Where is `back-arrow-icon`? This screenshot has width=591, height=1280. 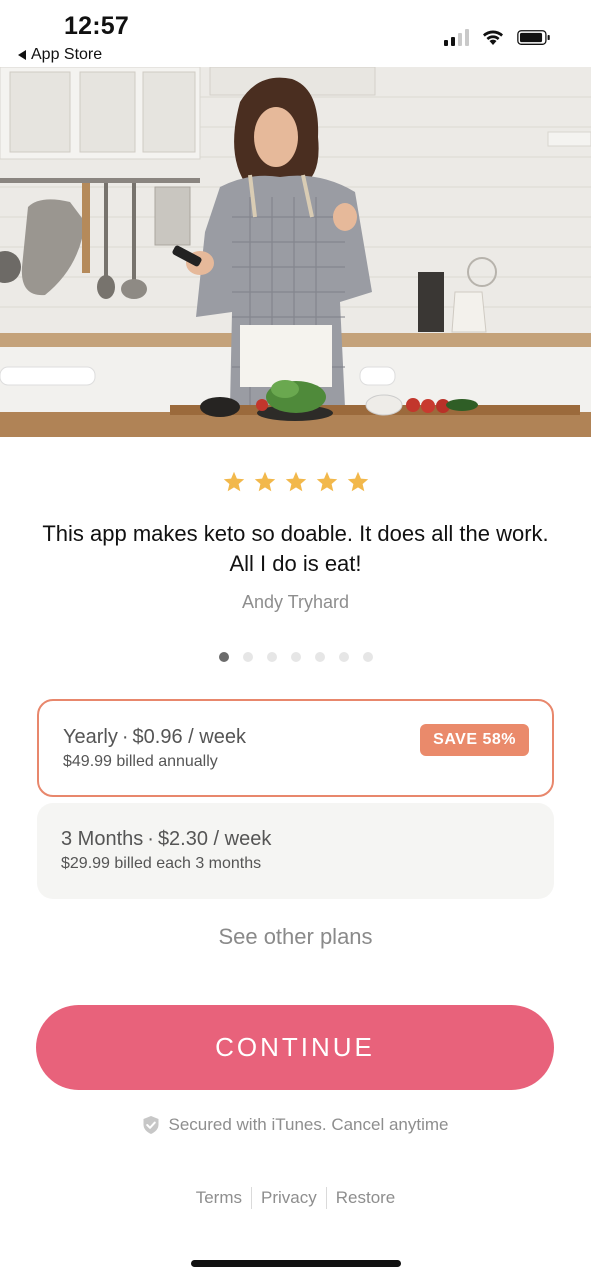 back-arrow-icon is located at coordinates (22, 55).